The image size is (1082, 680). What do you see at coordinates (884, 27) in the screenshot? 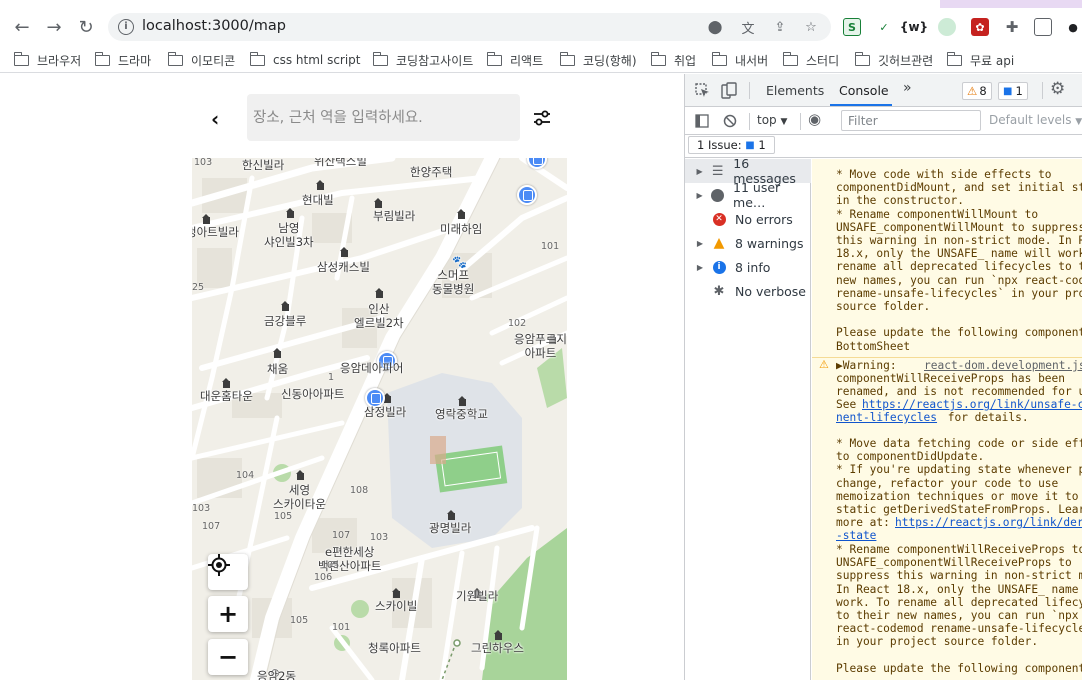
I see `extension-check-icon: ✓` at bounding box center [884, 27].